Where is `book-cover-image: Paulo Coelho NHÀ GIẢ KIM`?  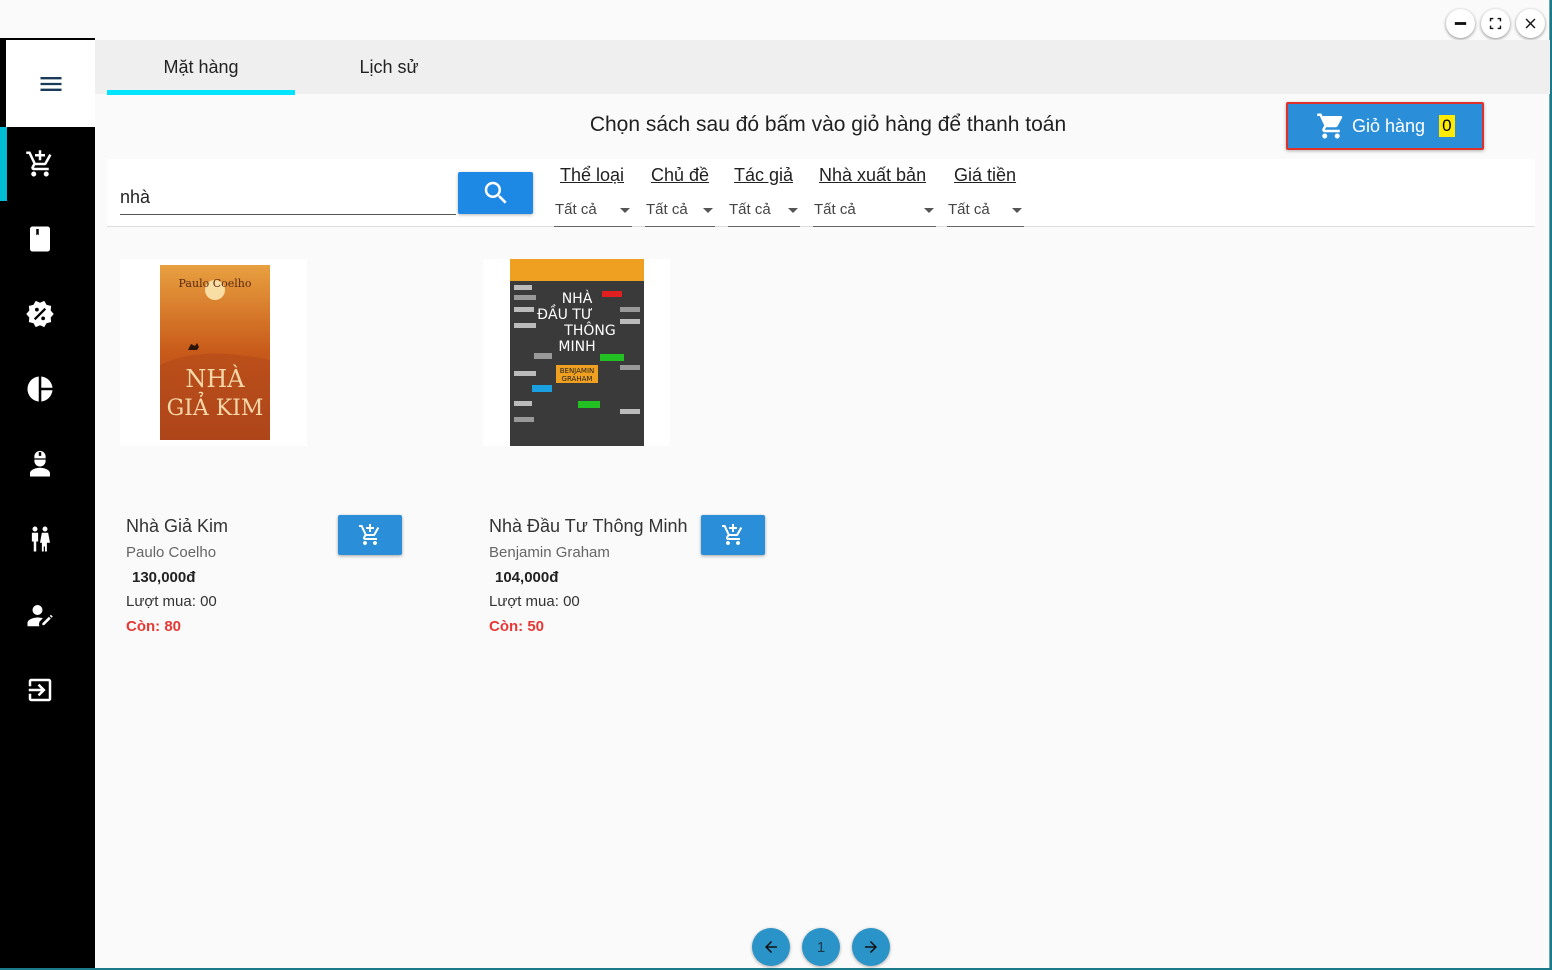 book-cover-image: Paulo Coelho NHÀ GIẢ KIM is located at coordinates (215, 352).